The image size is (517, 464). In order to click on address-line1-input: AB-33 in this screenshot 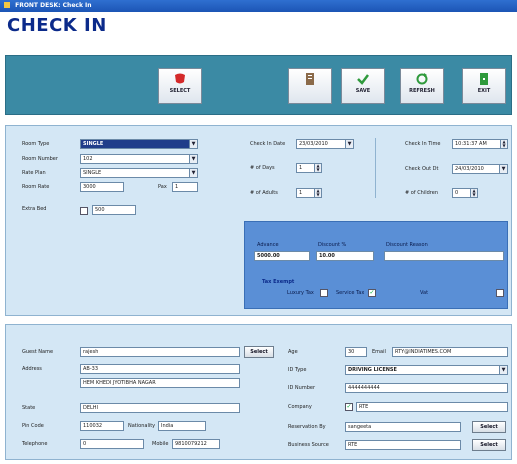, I will do `click(160, 369)`.